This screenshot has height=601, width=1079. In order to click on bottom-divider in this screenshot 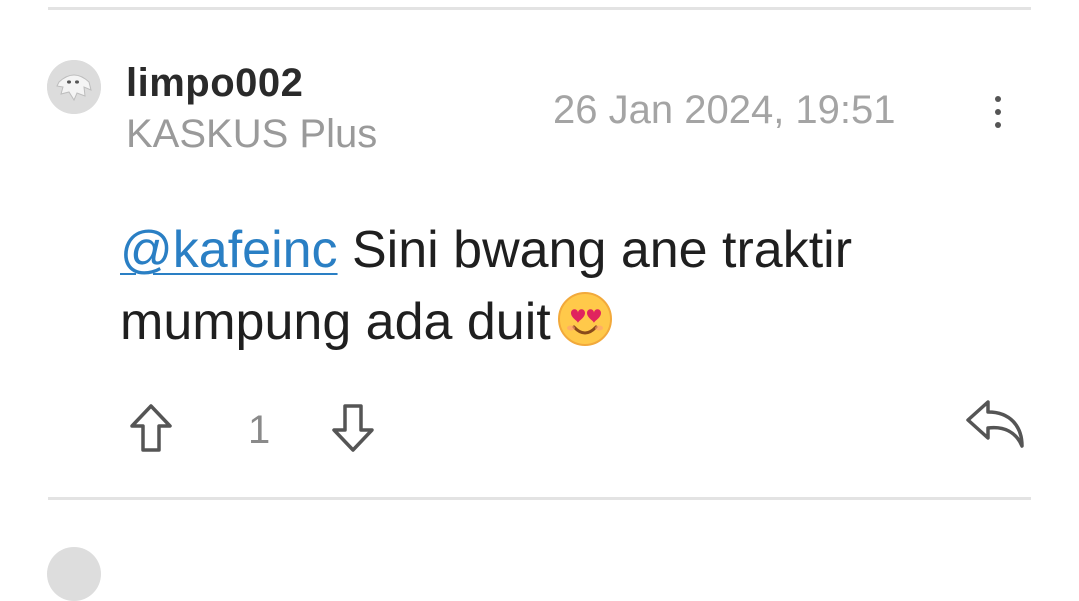, I will do `click(539, 498)`.